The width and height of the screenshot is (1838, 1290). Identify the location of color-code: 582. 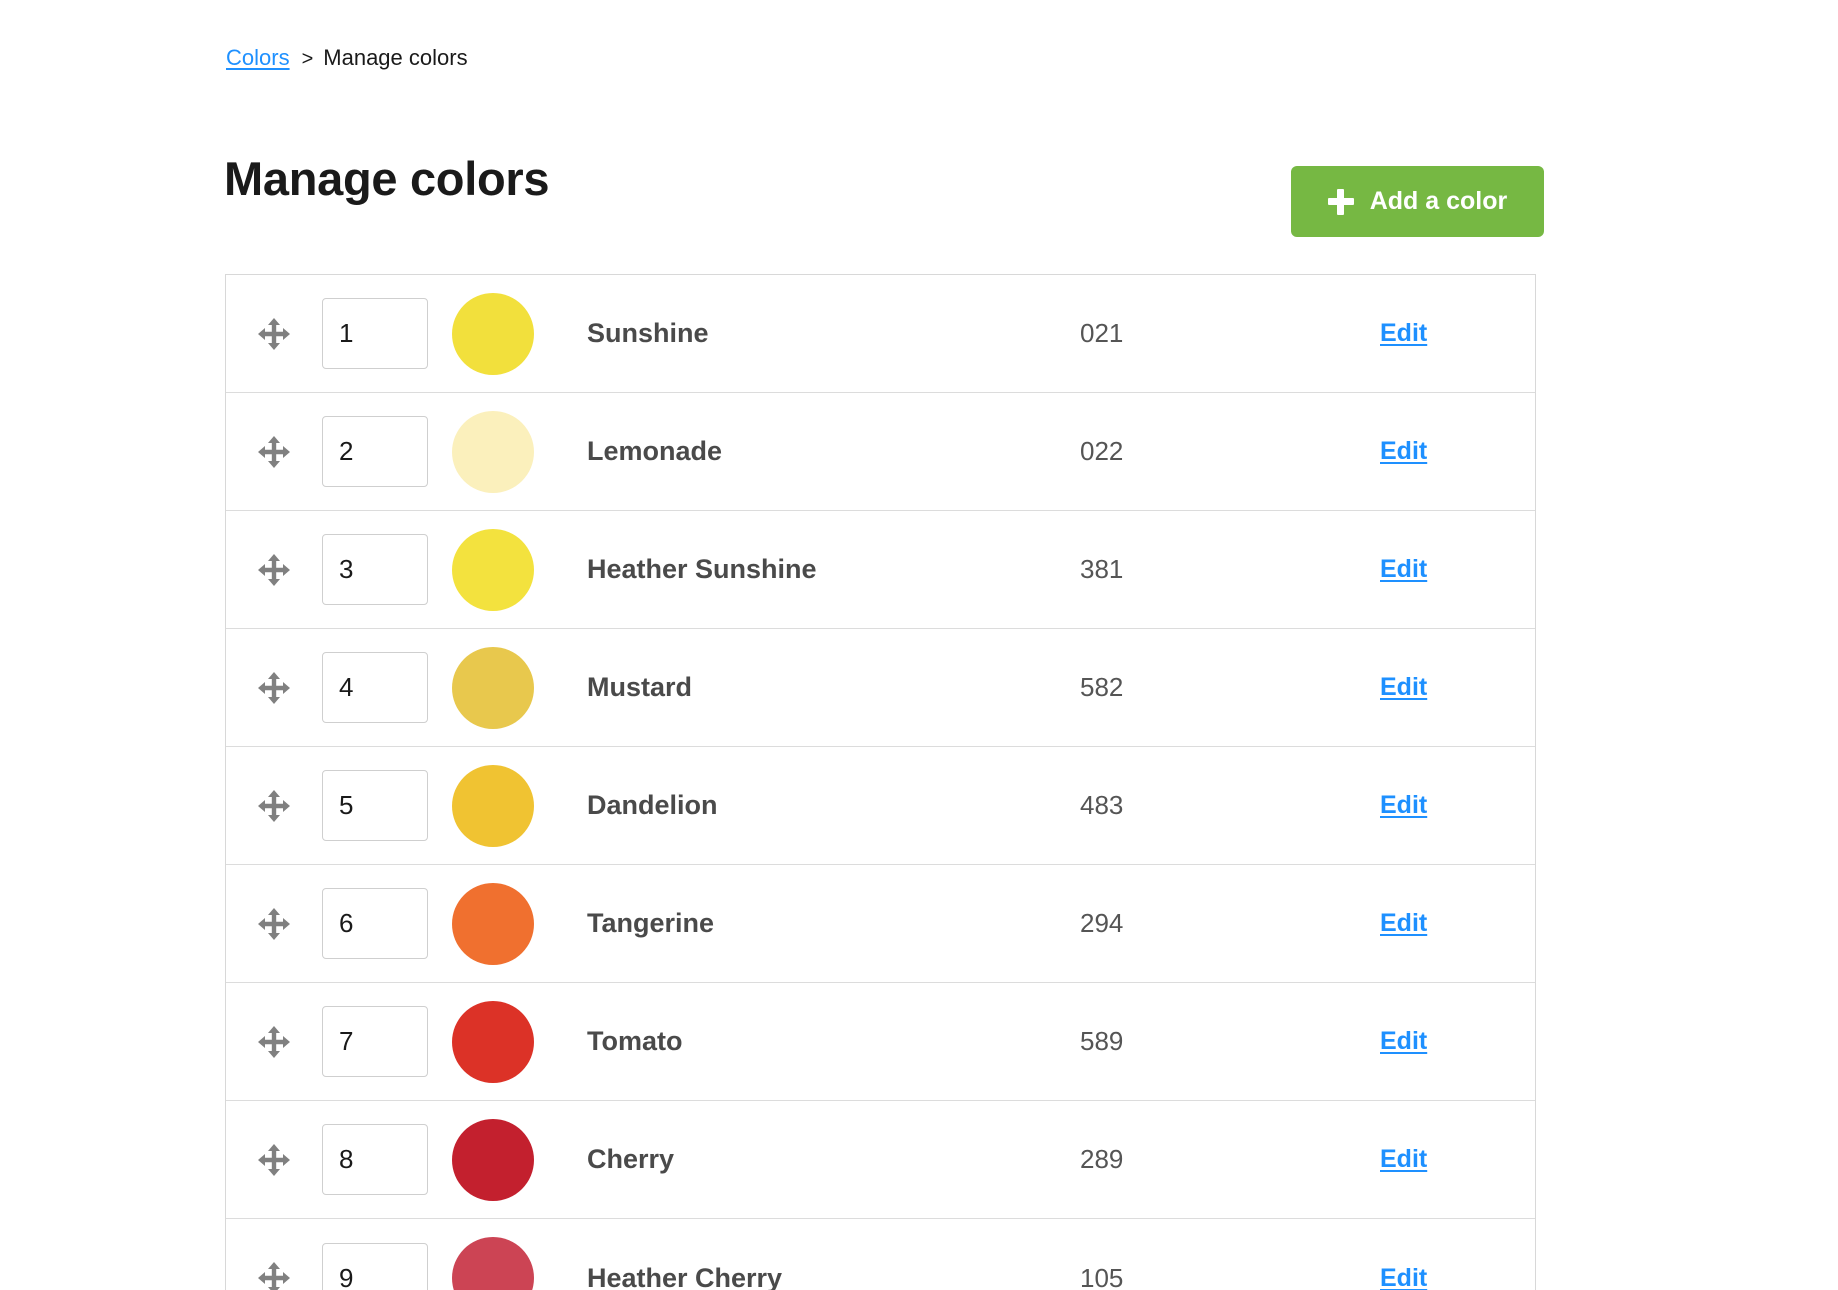
(1102, 687).